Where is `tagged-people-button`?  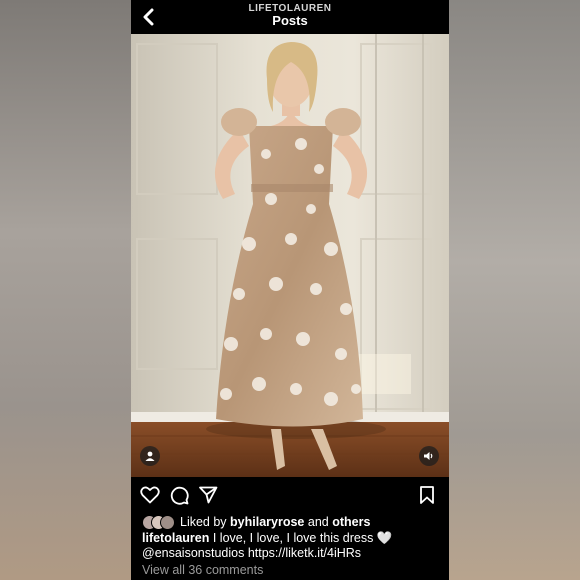 tagged-people-button is located at coordinates (150, 456).